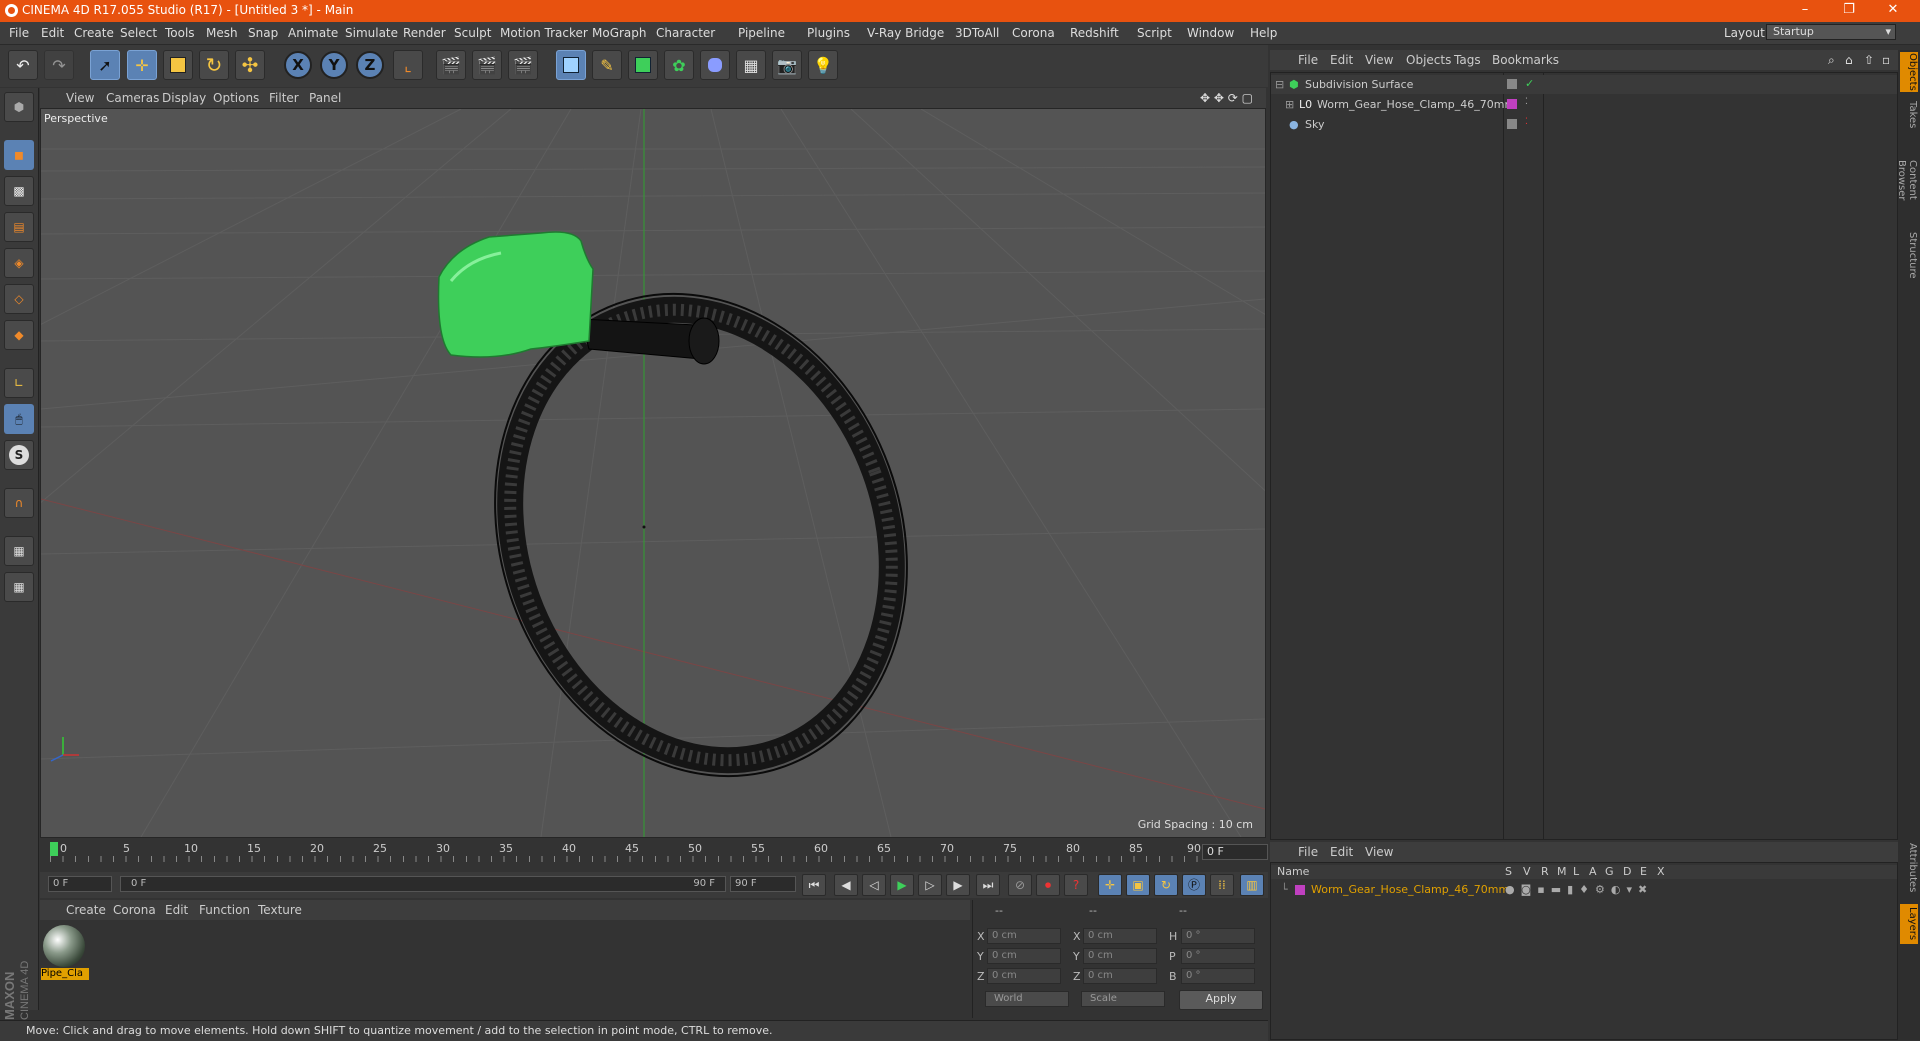 The height and width of the screenshot is (1041, 1920). Describe the element at coordinates (1308, 852) in the screenshot. I see `layers-menu-file: File` at that location.